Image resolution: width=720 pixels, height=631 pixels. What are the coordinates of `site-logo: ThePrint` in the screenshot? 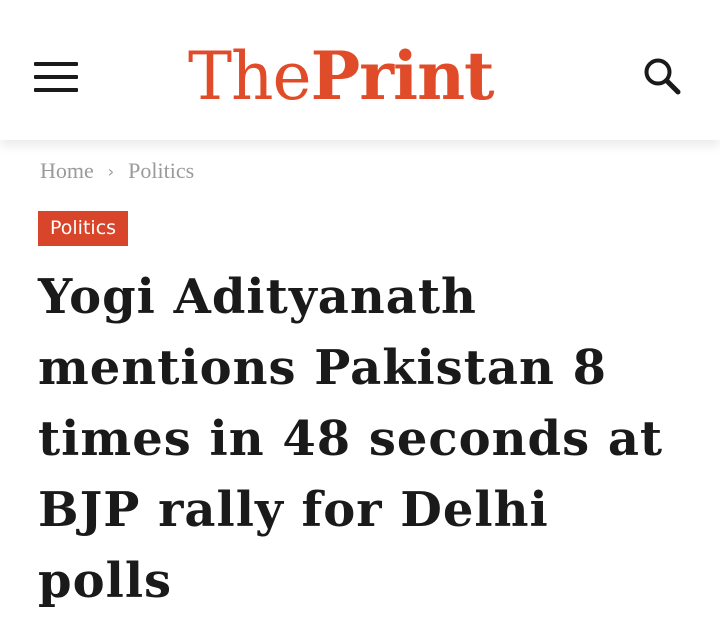 It's located at (341, 76).